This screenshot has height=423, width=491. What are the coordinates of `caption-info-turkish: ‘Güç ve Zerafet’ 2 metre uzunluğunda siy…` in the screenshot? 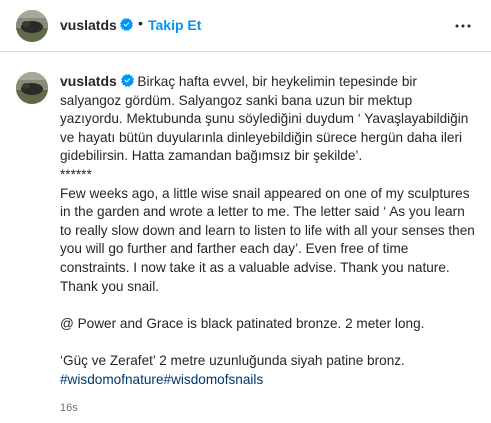 It's located at (232, 360).